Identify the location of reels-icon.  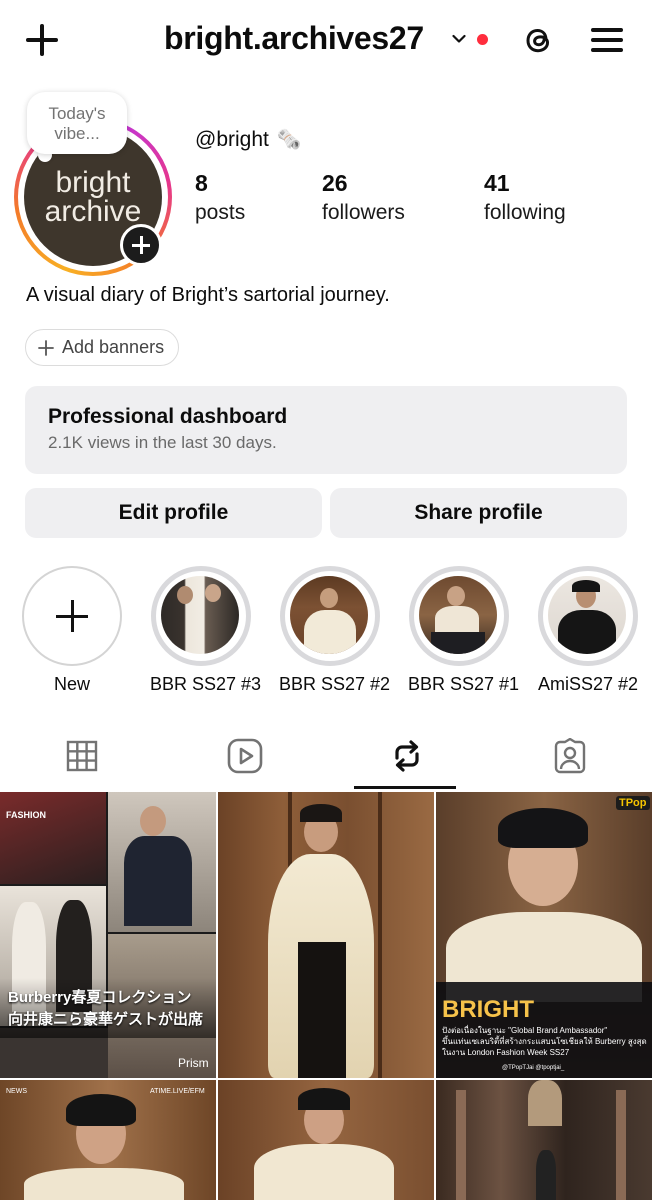
(244, 756).